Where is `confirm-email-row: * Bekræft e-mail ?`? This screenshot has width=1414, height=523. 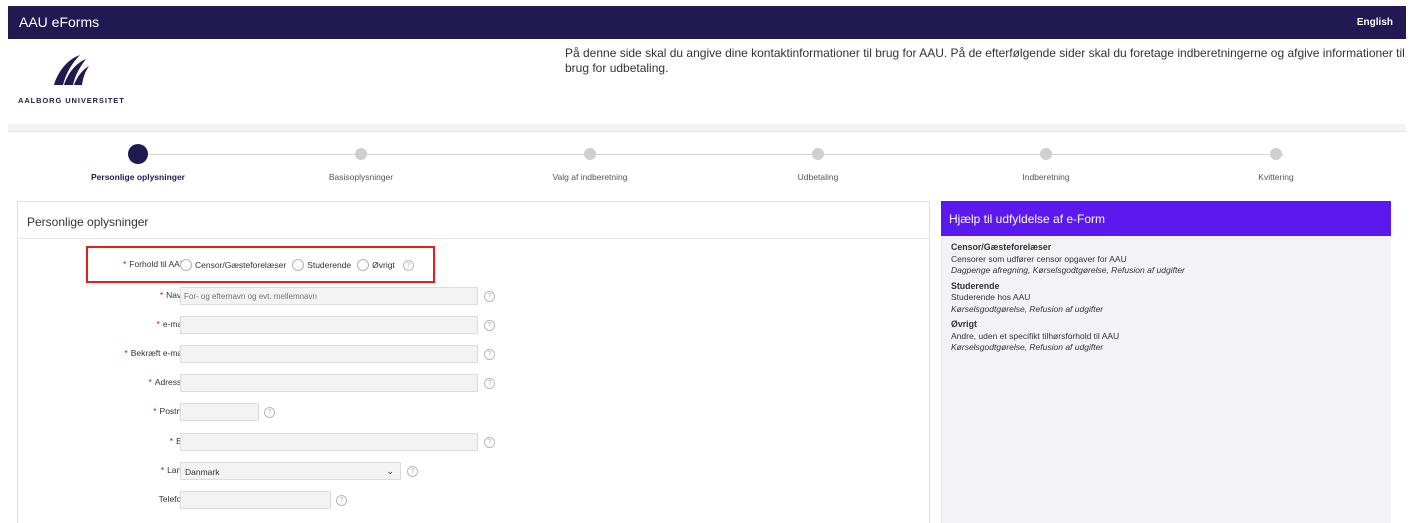
confirm-email-row: * Bekræft e-mail ? is located at coordinates (473, 354).